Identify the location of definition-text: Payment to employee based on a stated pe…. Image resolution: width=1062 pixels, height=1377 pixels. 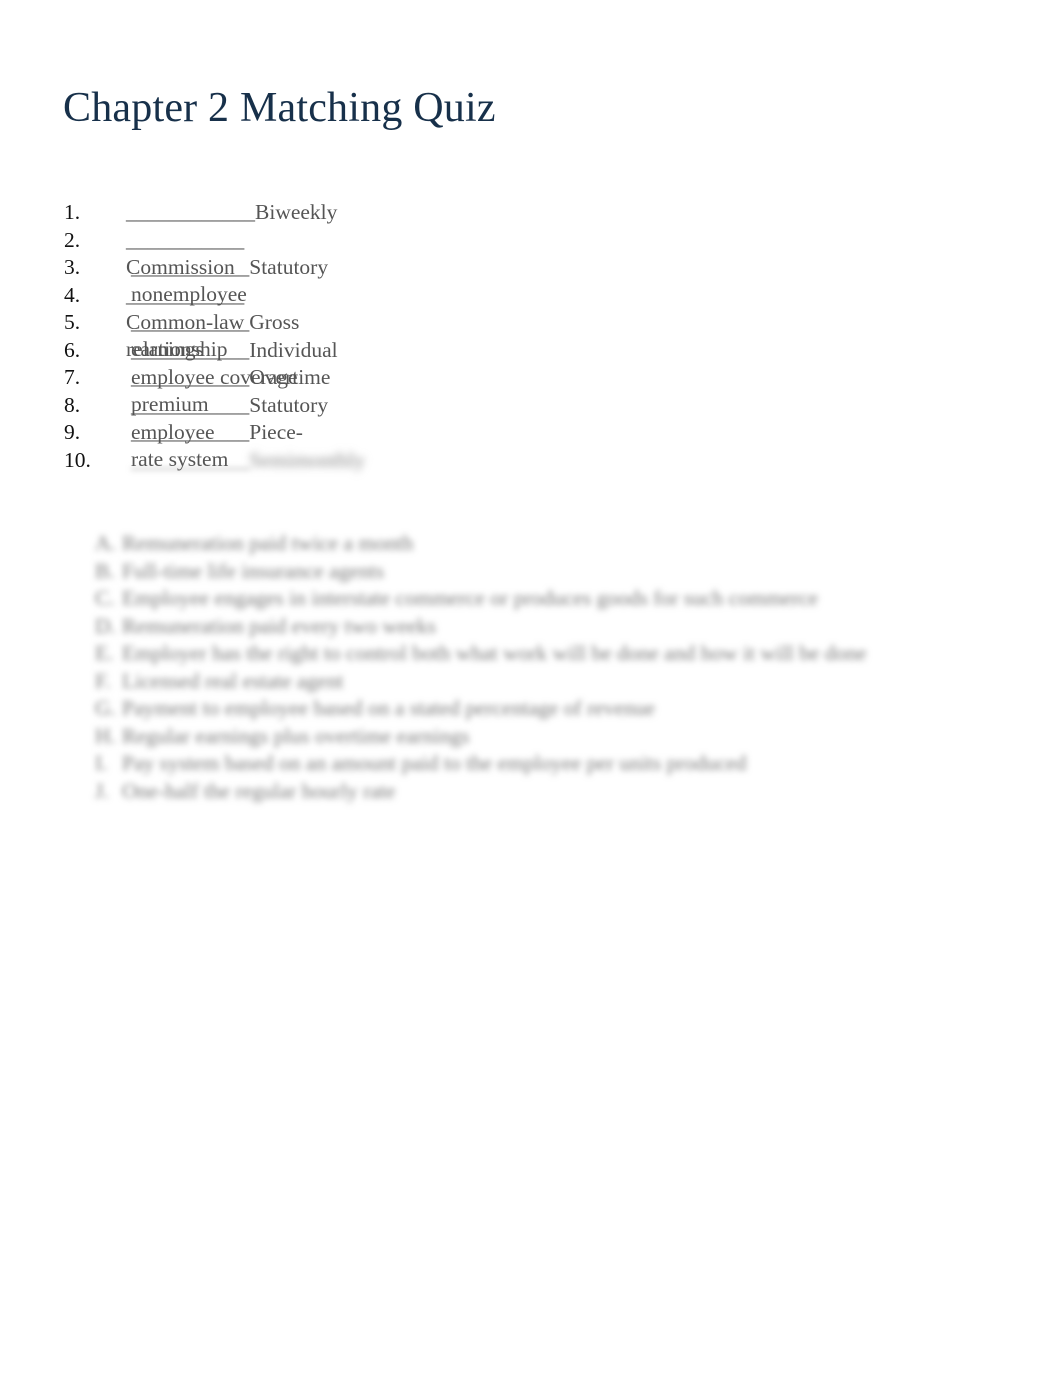
(389, 708).